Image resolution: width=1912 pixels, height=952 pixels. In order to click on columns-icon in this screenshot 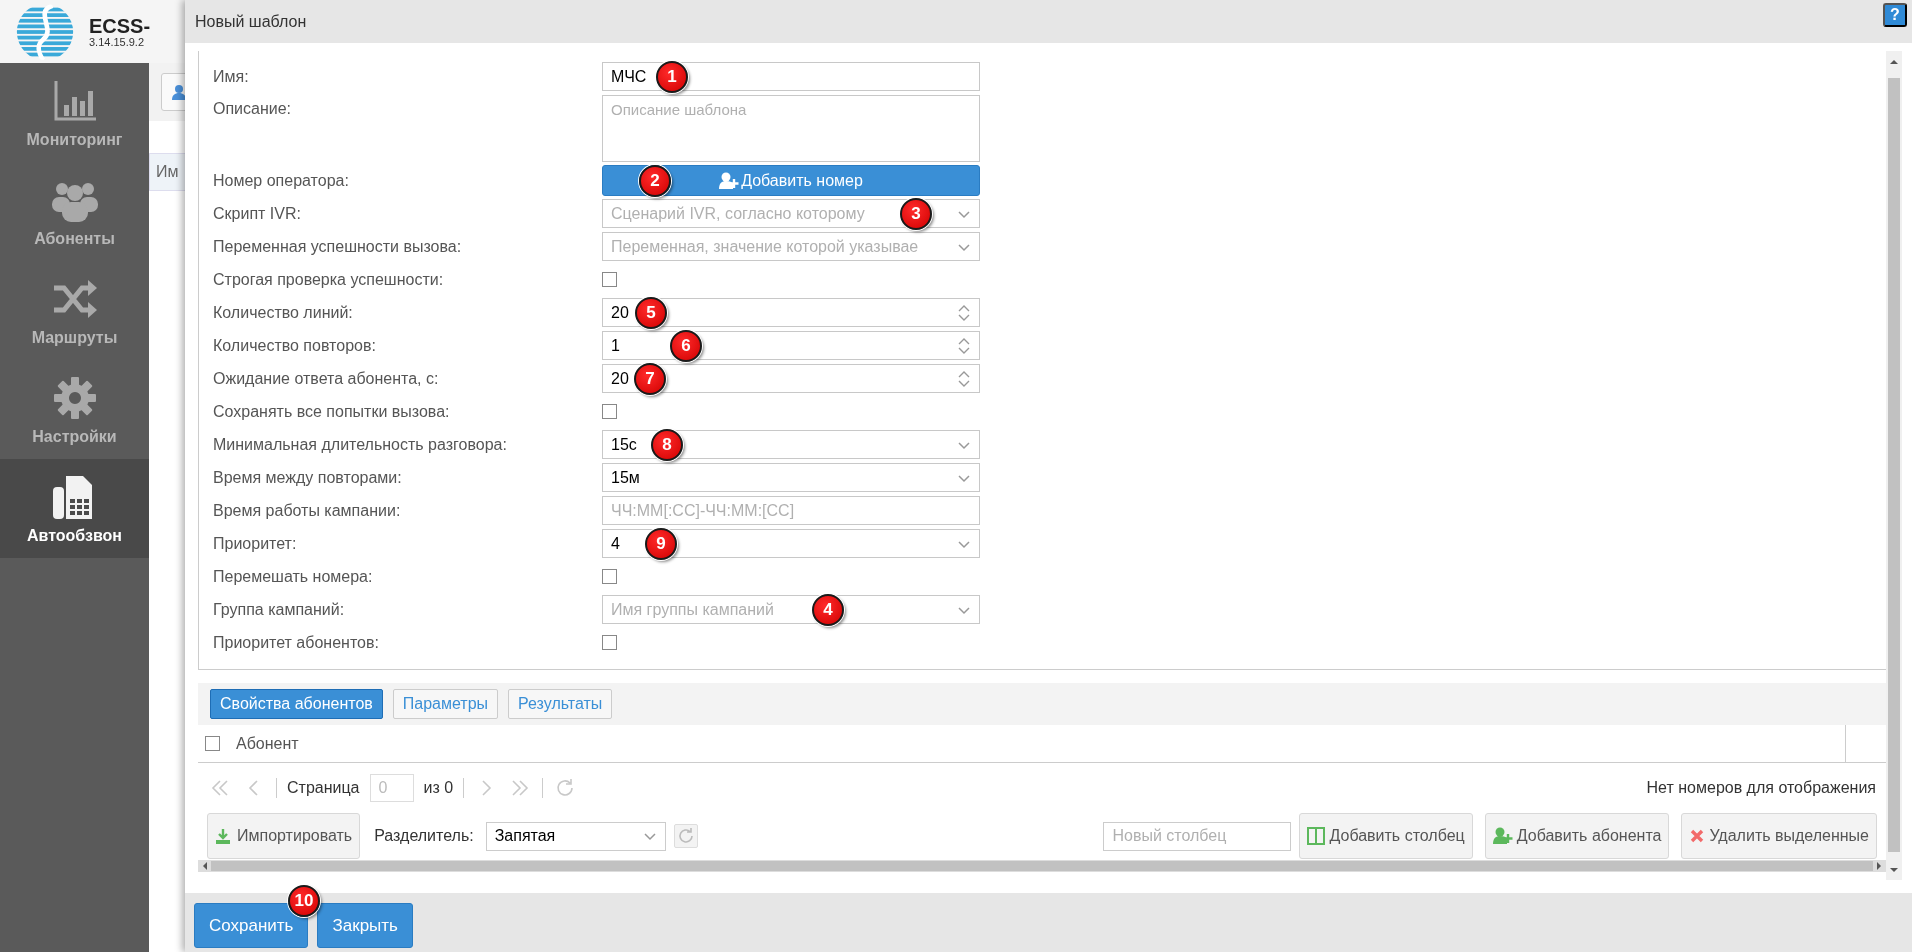, I will do `click(1316, 836)`.